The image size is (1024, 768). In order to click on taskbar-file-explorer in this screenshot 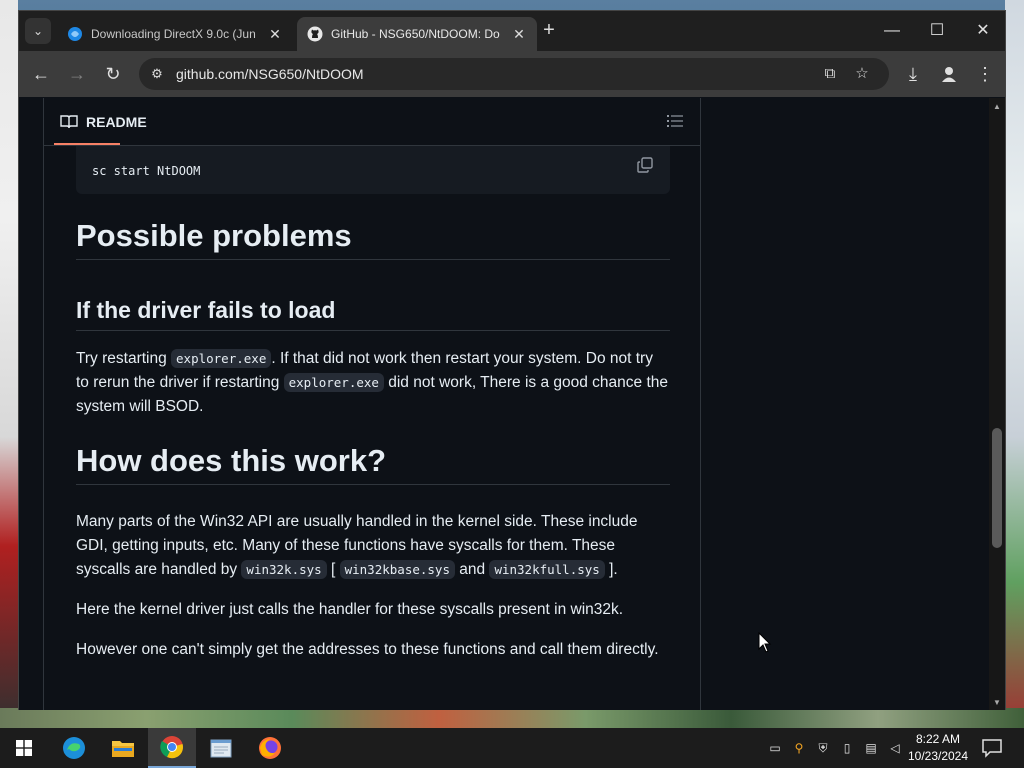, I will do `click(123, 748)`.